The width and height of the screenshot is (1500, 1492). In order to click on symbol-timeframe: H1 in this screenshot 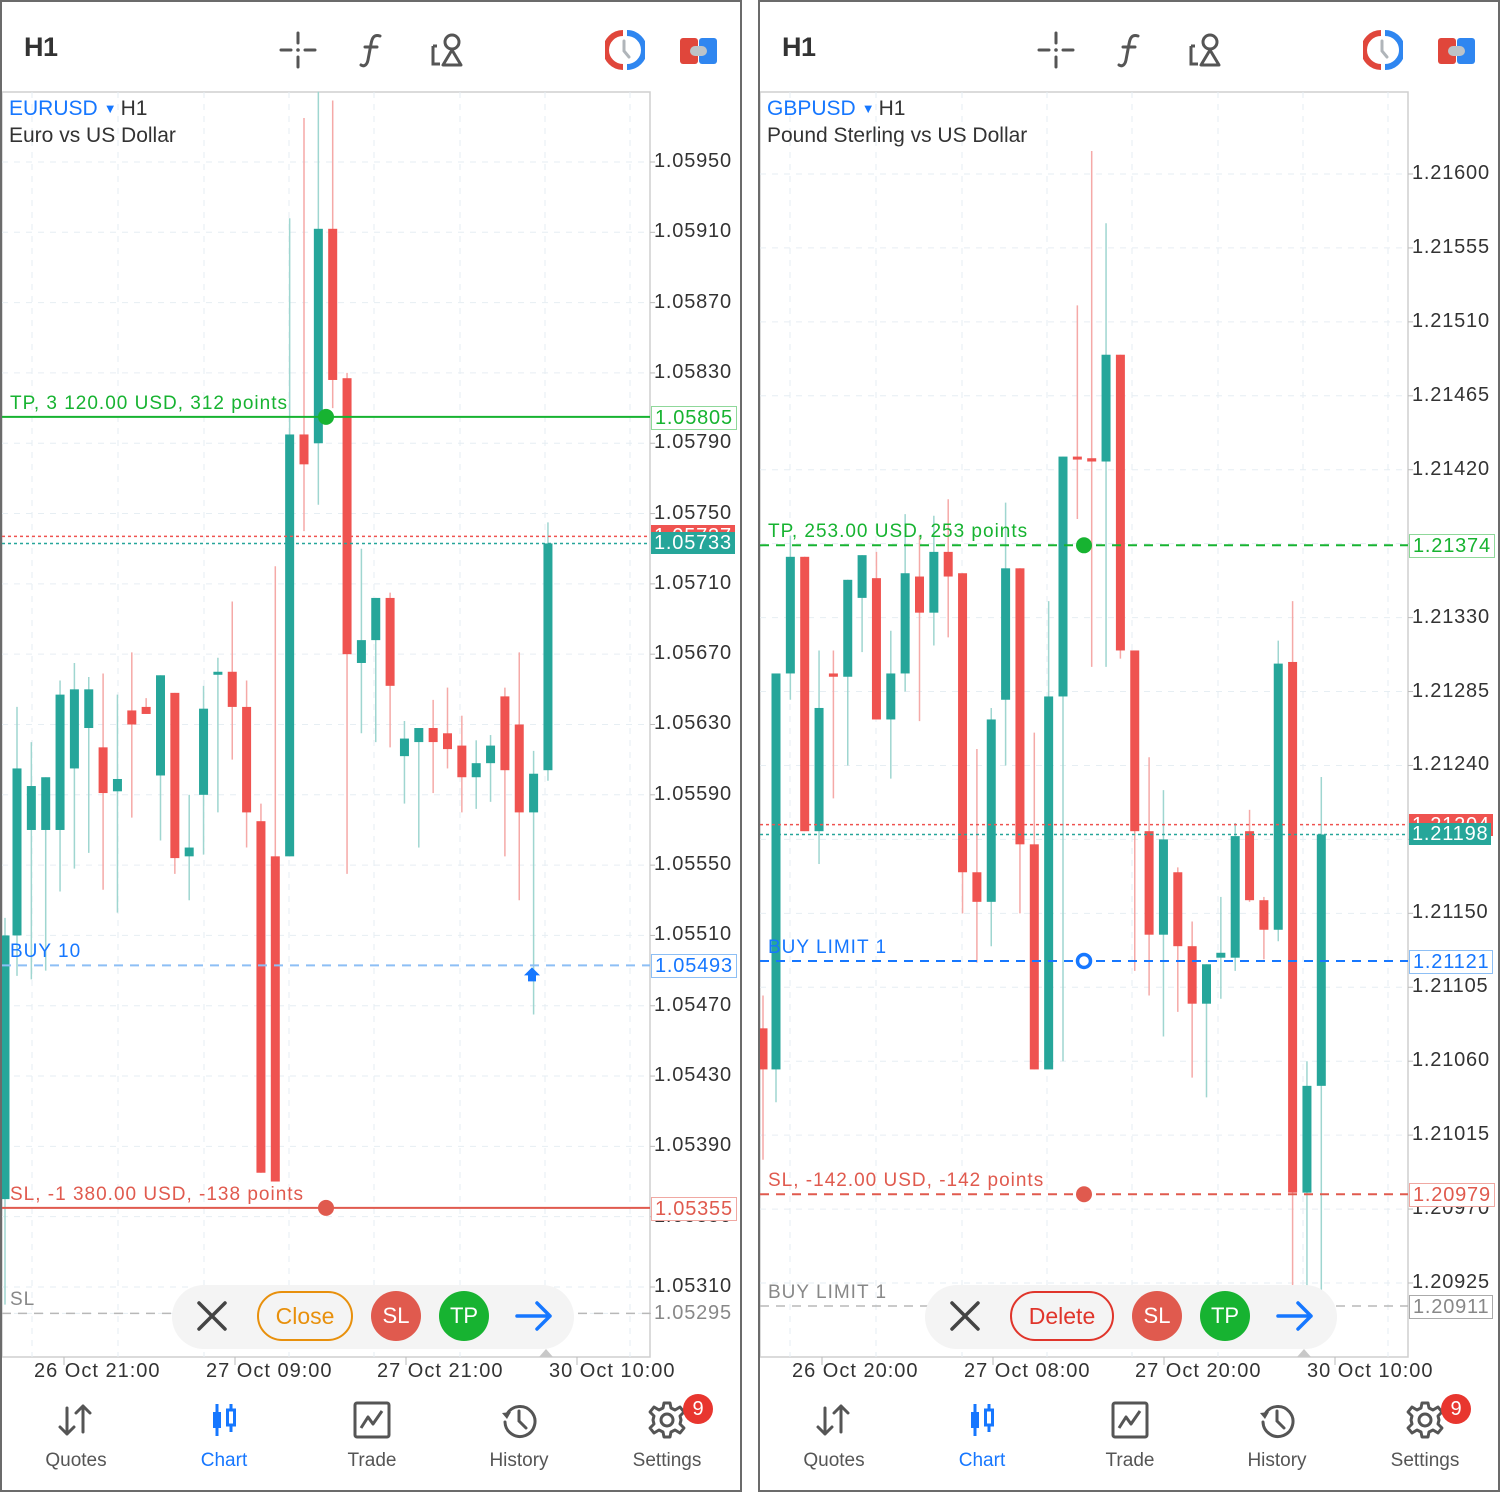, I will do `click(134, 108)`.